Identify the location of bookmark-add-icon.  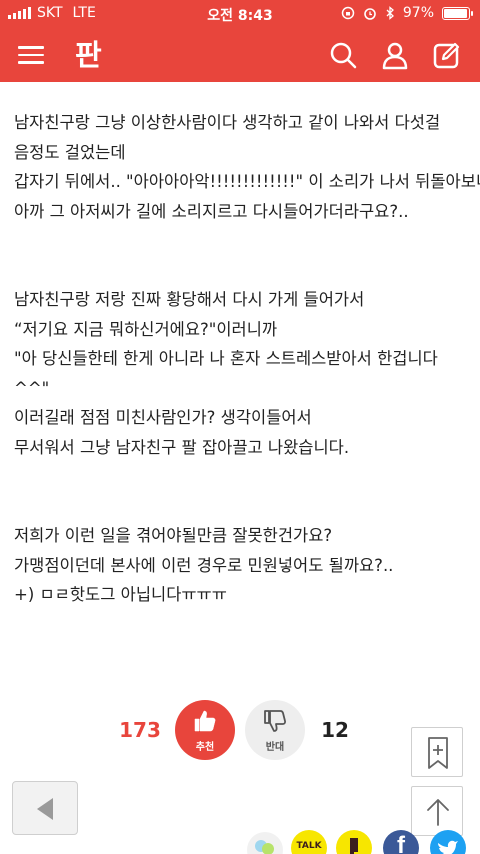
(438, 753).